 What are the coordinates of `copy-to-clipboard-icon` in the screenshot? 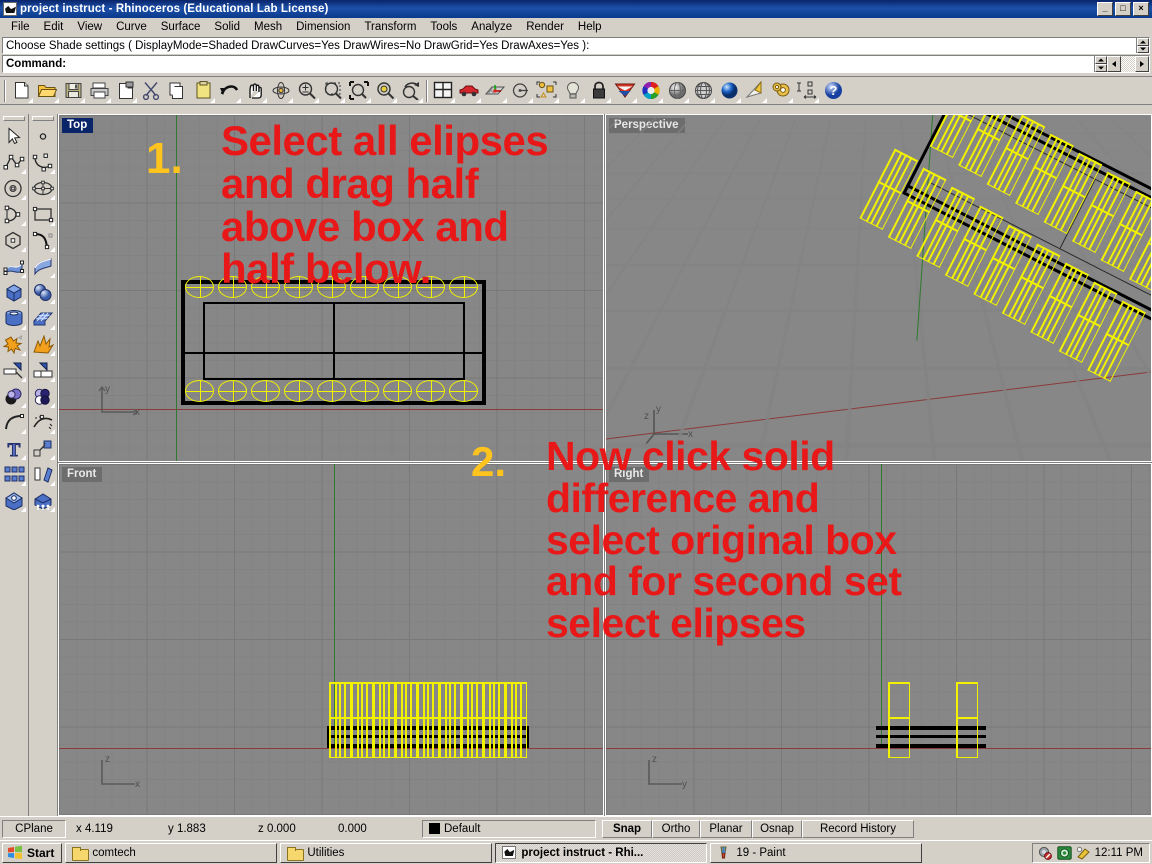 It's located at (125, 91).